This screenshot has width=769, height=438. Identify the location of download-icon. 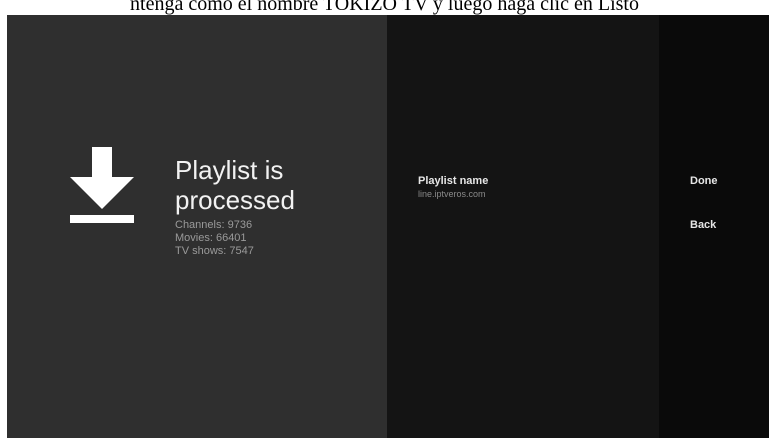
(102, 185).